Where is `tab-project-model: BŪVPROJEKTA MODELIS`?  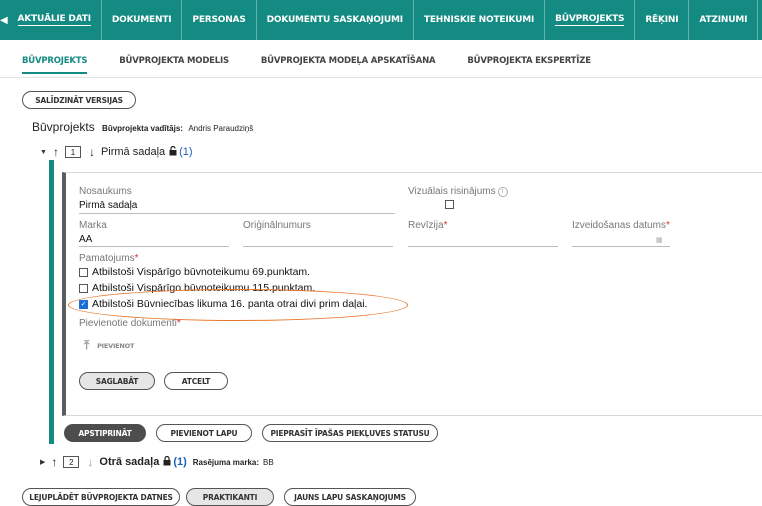 tab-project-model: BŪVPROJEKTA MODELIS is located at coordinates (174, 65).